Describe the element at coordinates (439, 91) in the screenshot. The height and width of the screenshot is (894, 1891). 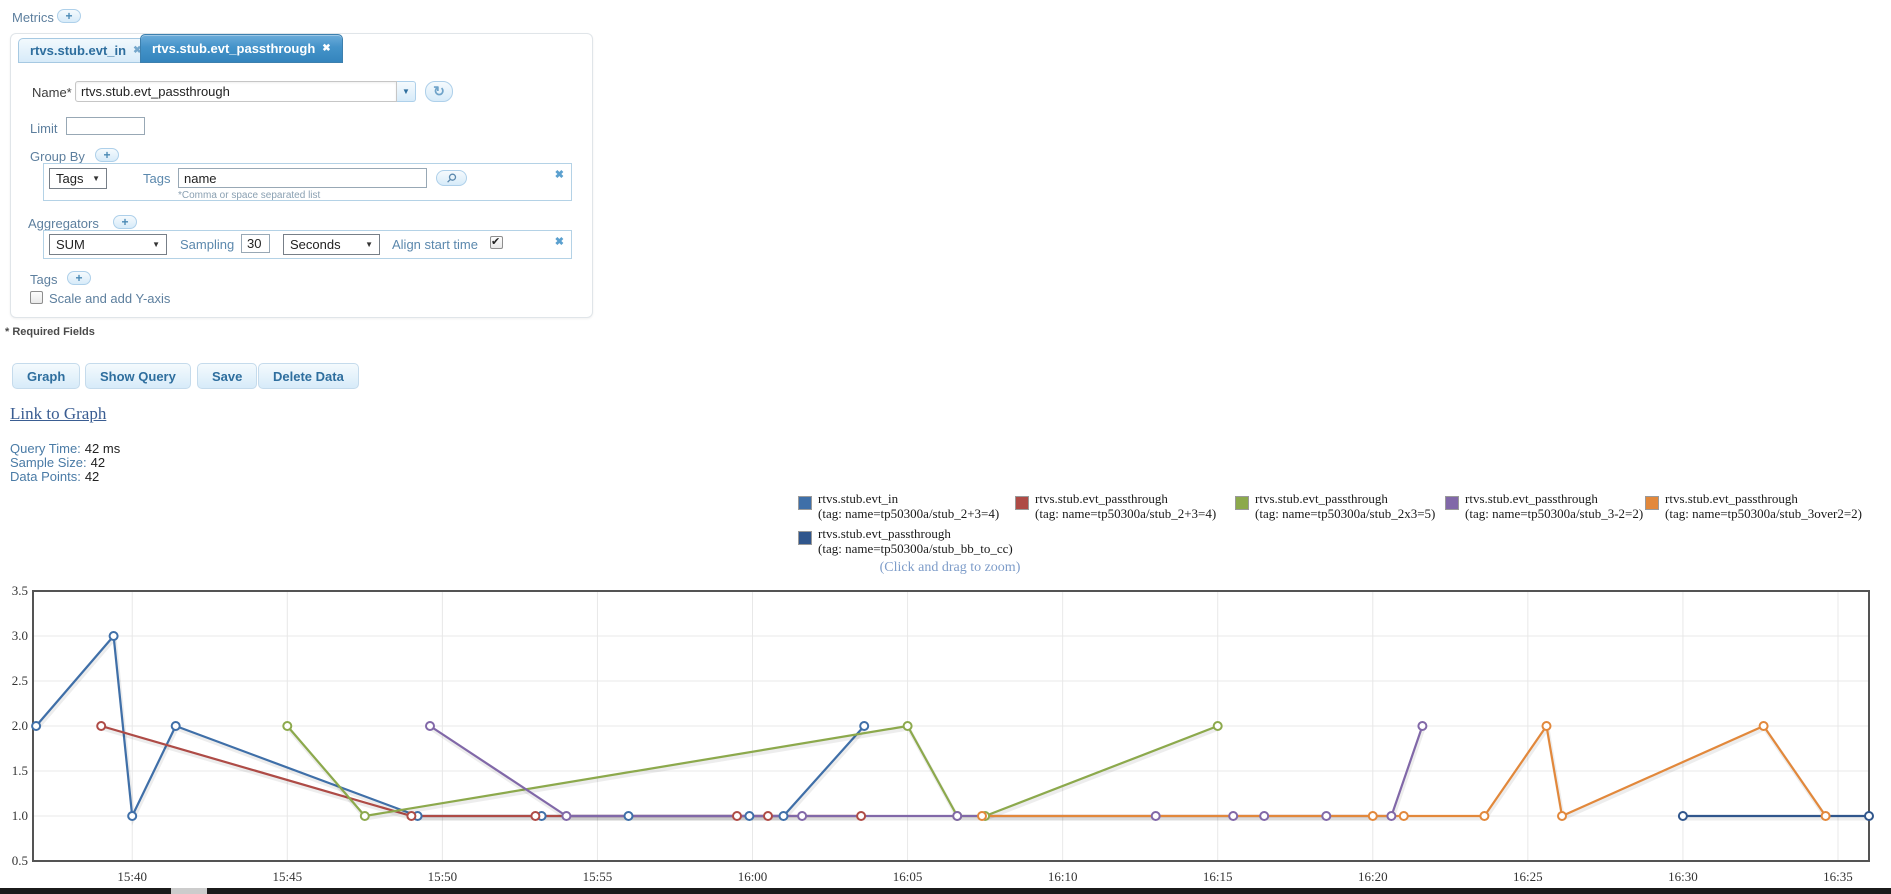
I see `refresh-icon: ↻` at that location.